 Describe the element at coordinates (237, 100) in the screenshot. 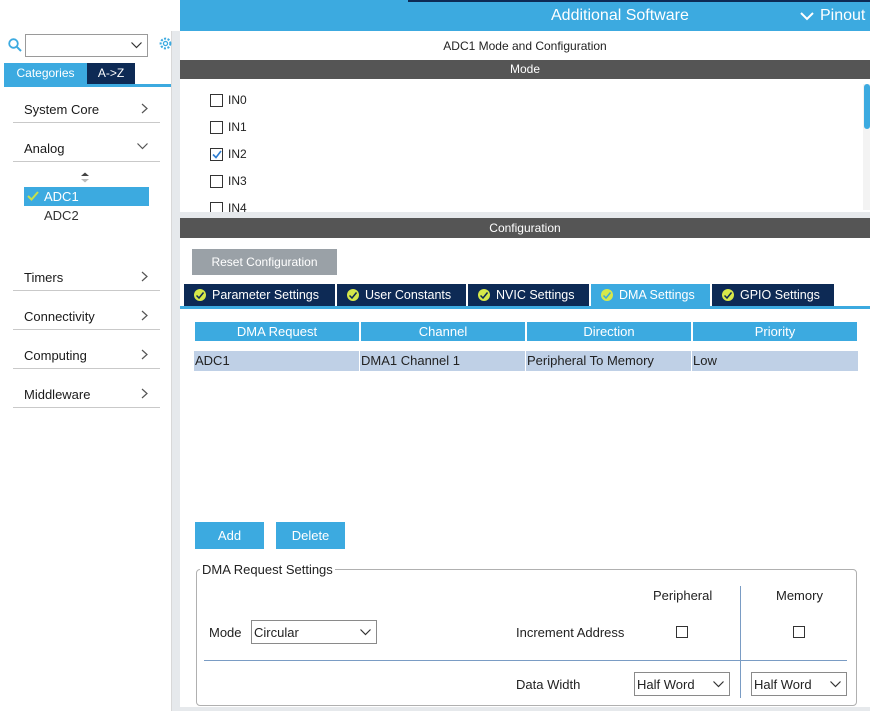

I see `mode-item-label: IN0` at that location.